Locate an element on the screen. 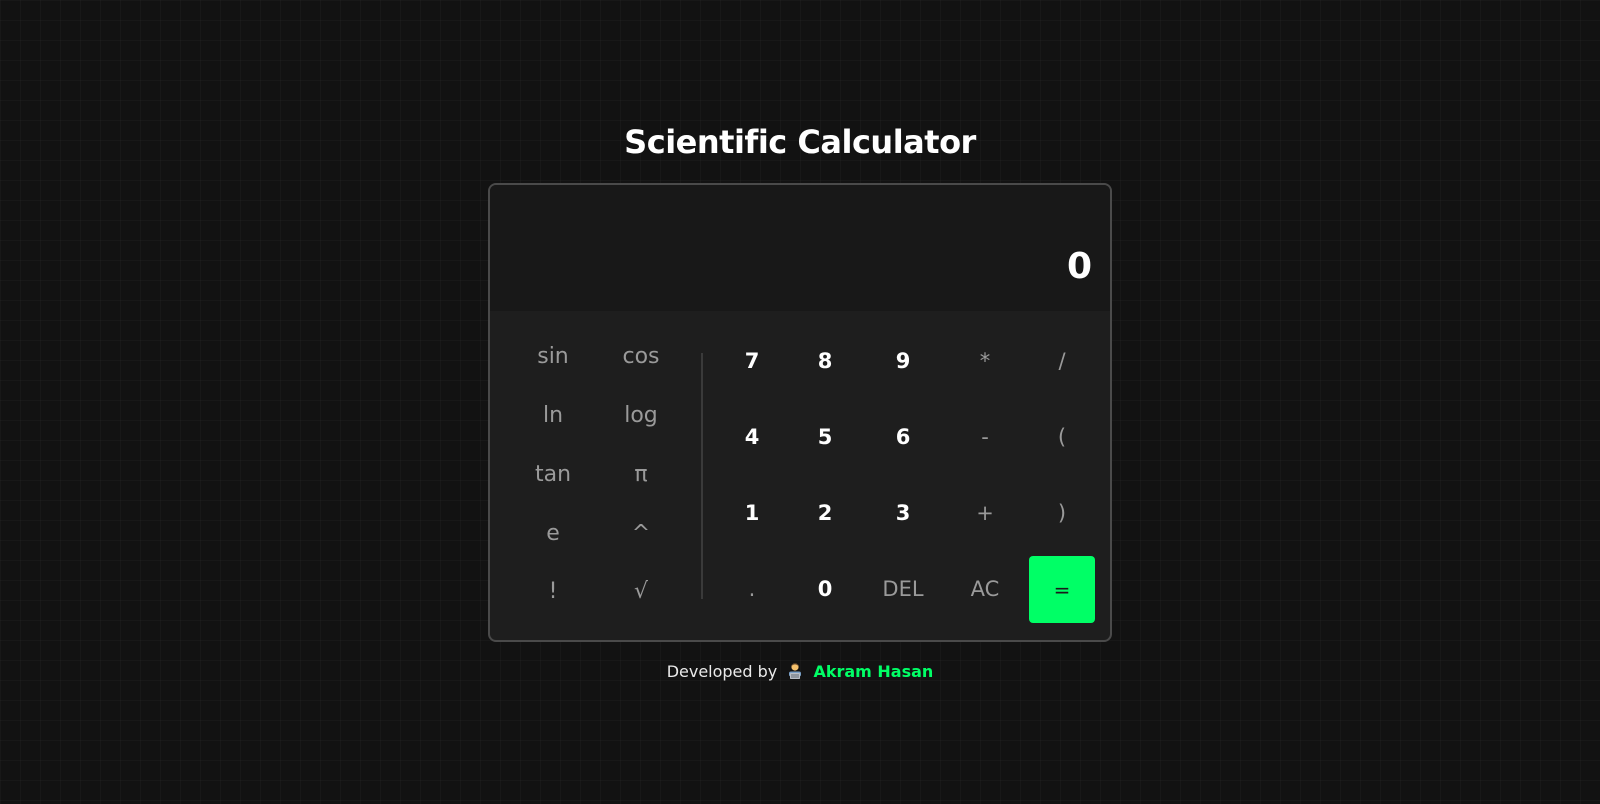 This screenshot has height=804, width=1600. delete-button: DEL is located at coordinates (903, 589).